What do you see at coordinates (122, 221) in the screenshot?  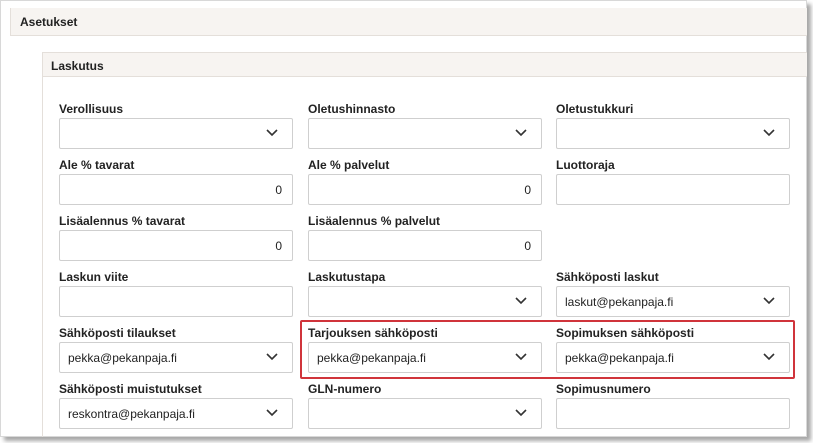 I see `field-label: Lisäalennus % tavarat` at bounding box center [122, 221].